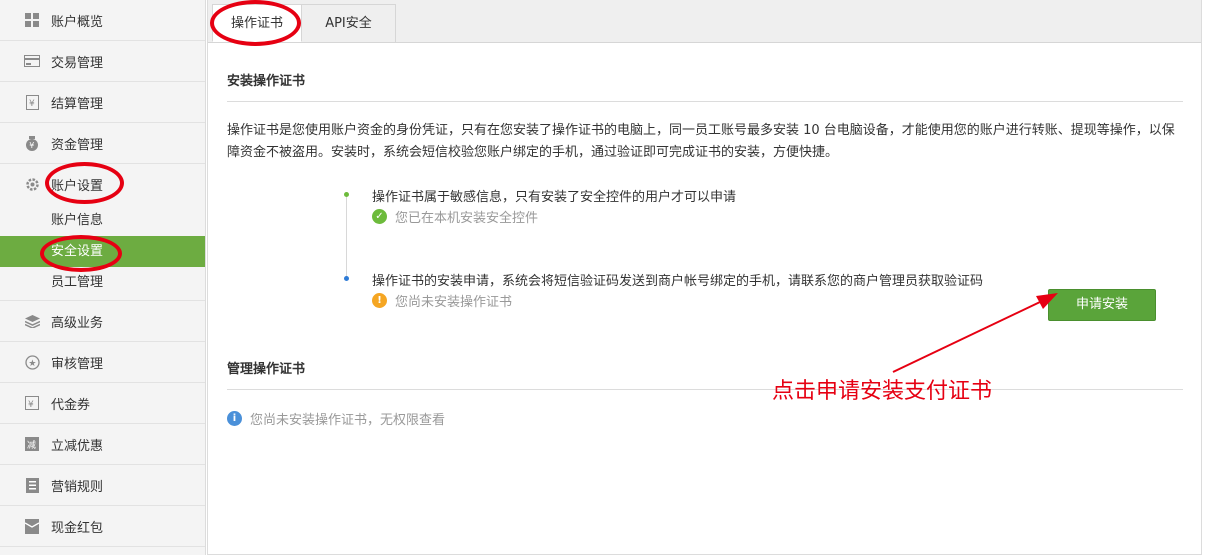 The width and height of the screenshot is (1219, 555). I want to click on install-section-title: 安装操作证书, so click(705, 86).